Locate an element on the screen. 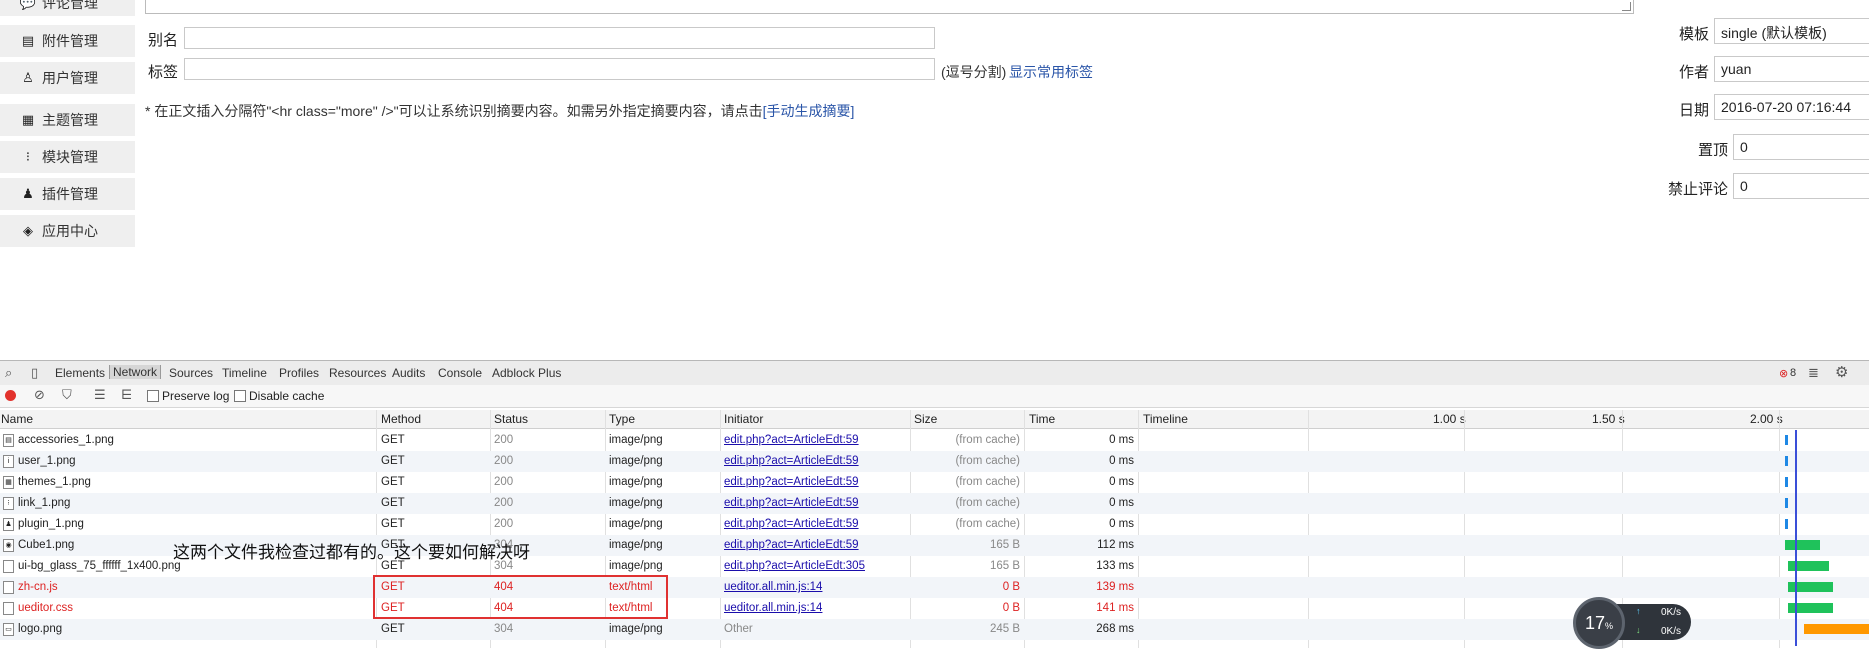  resize-grip-icon is located at coordinates (1626, 6).